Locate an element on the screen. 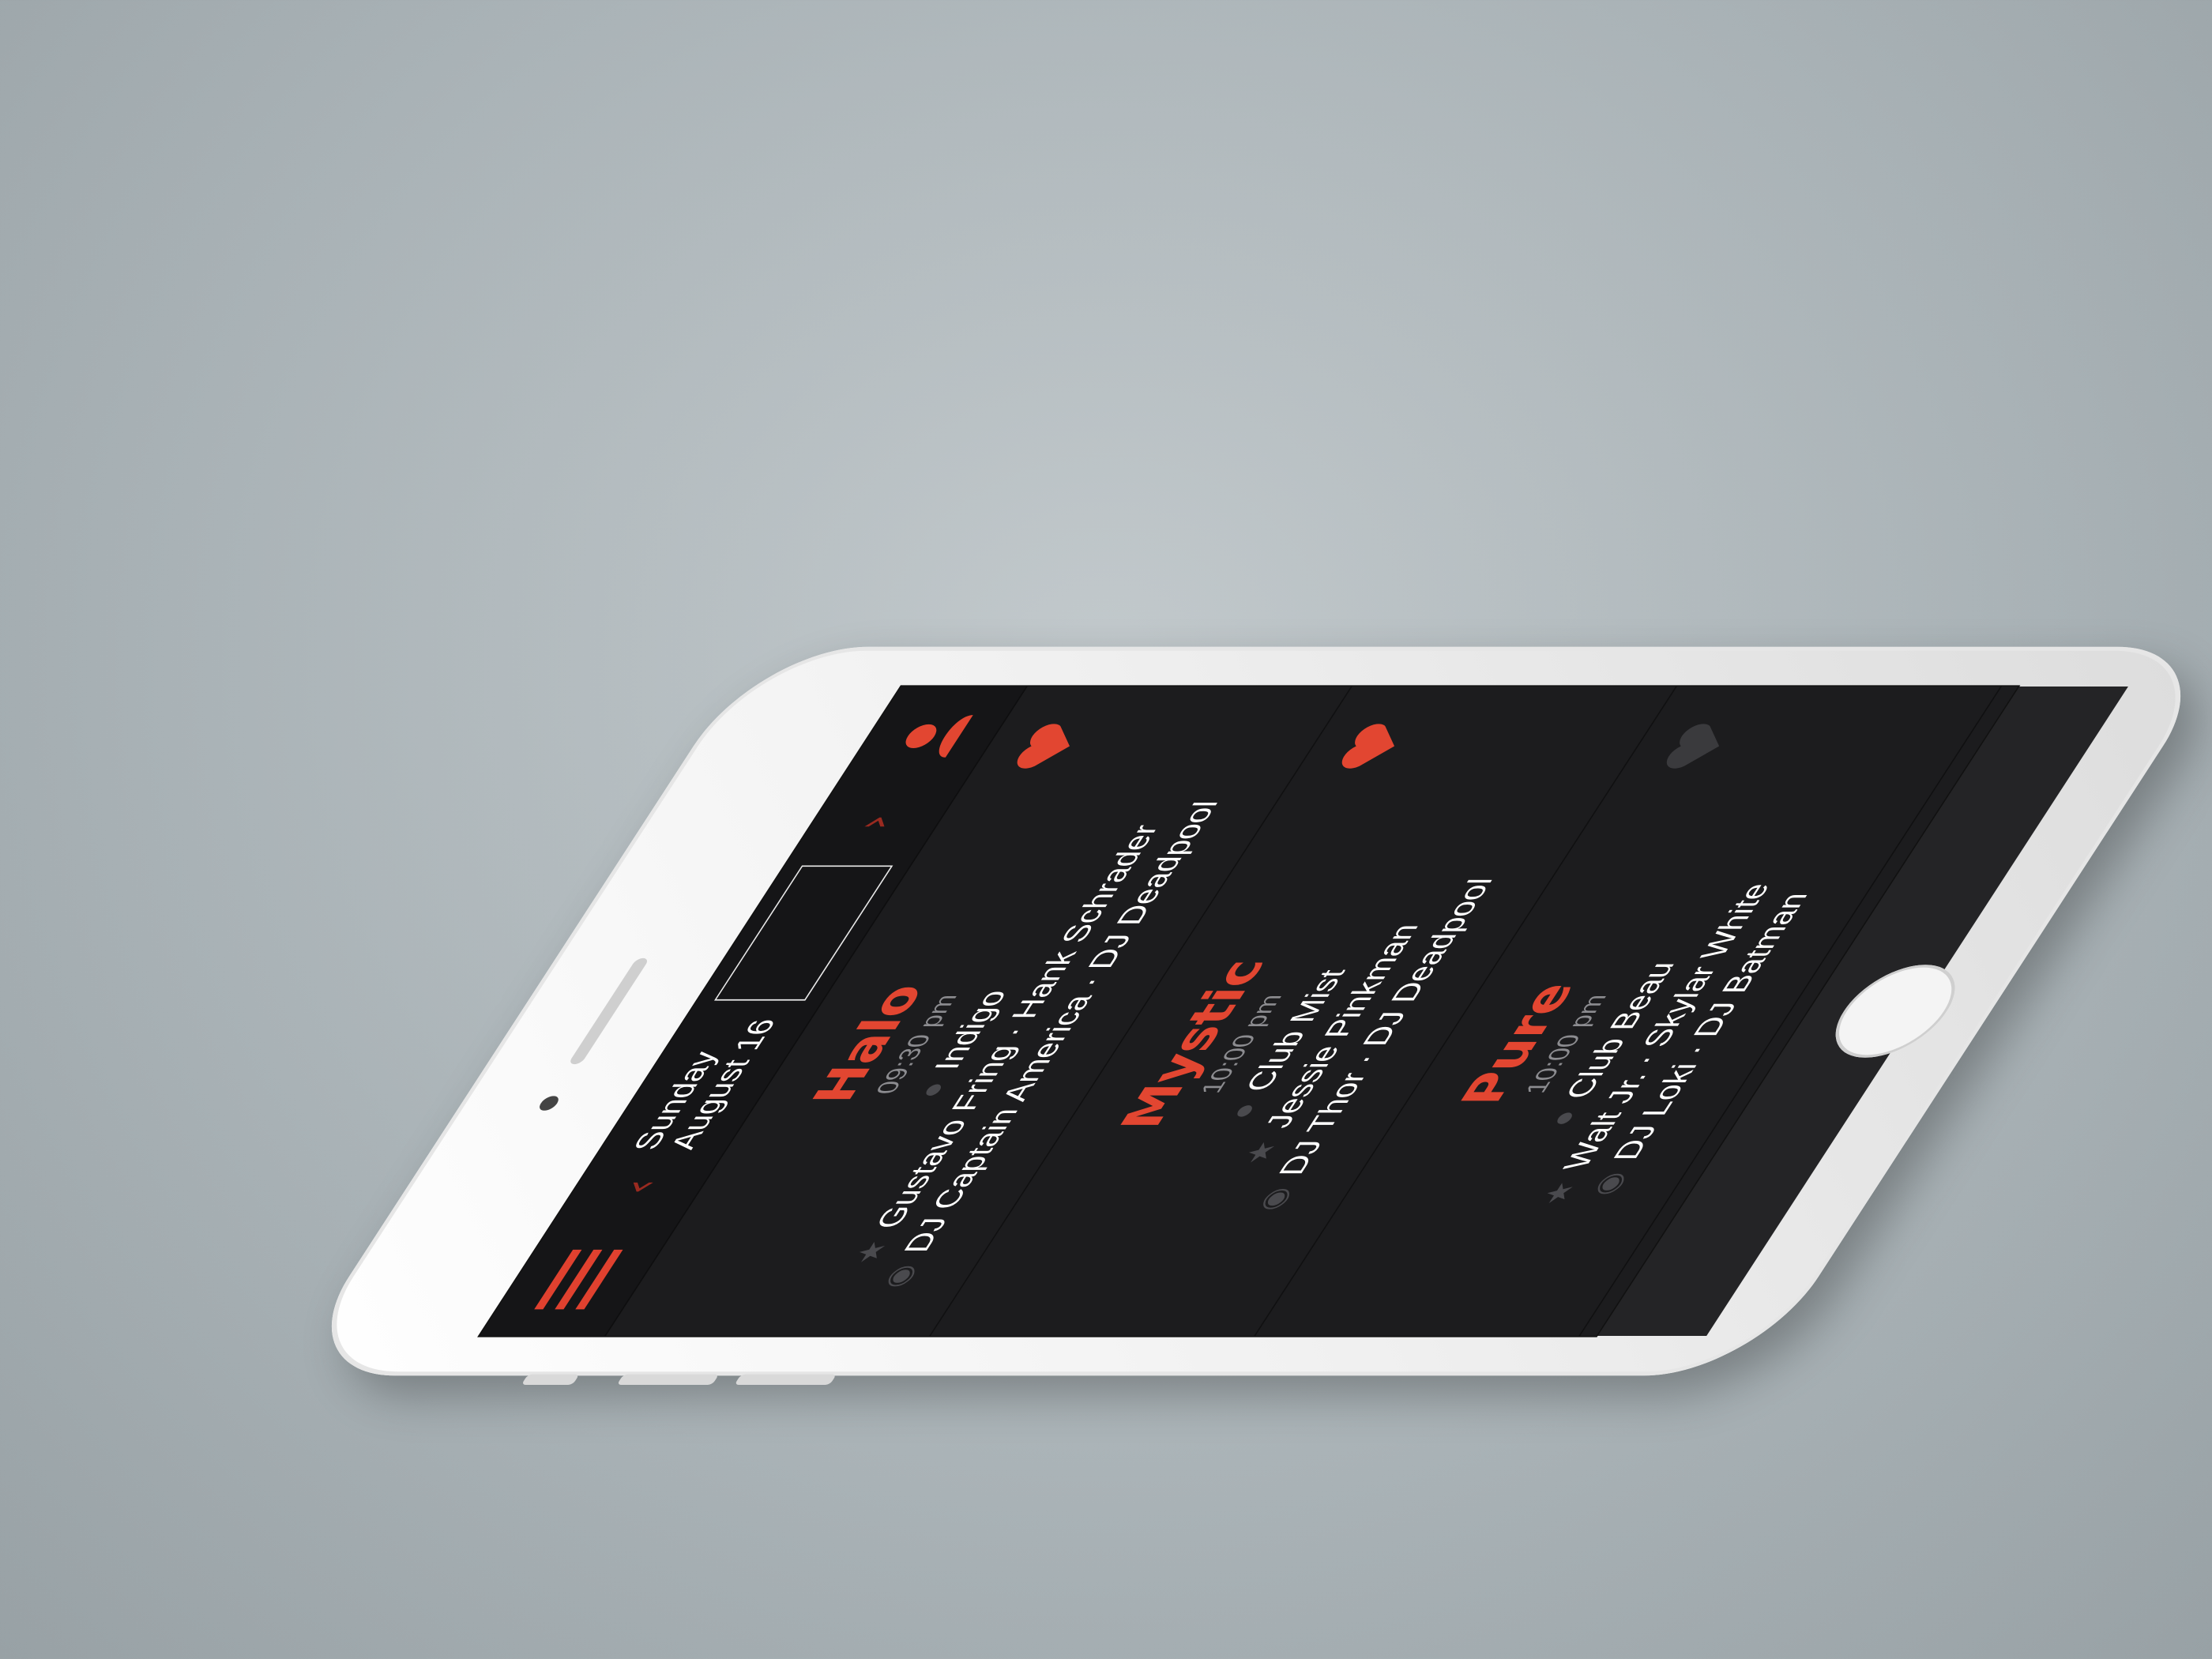 This screenshot has height=1659, width=2212. volume-down-button is located at coordinates (785, 1380).